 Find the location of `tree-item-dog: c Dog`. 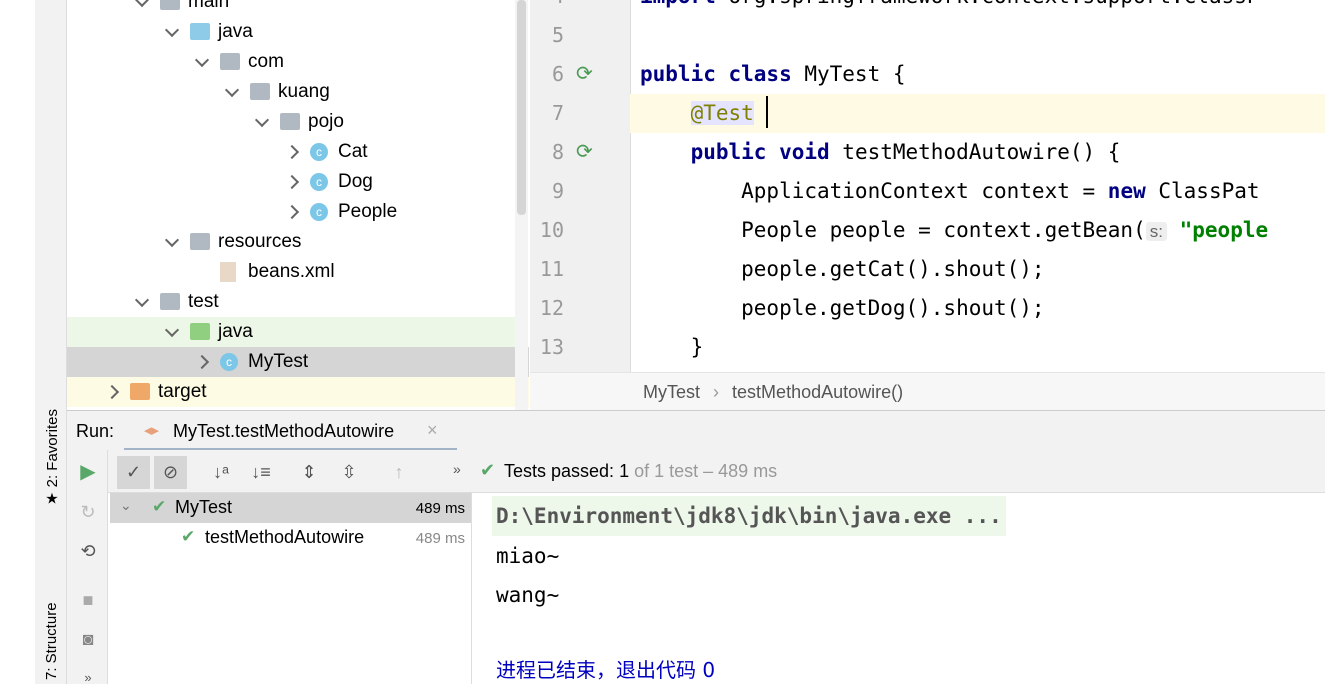

tree-item-dog: c Dog is located at coordinates (291, 182).